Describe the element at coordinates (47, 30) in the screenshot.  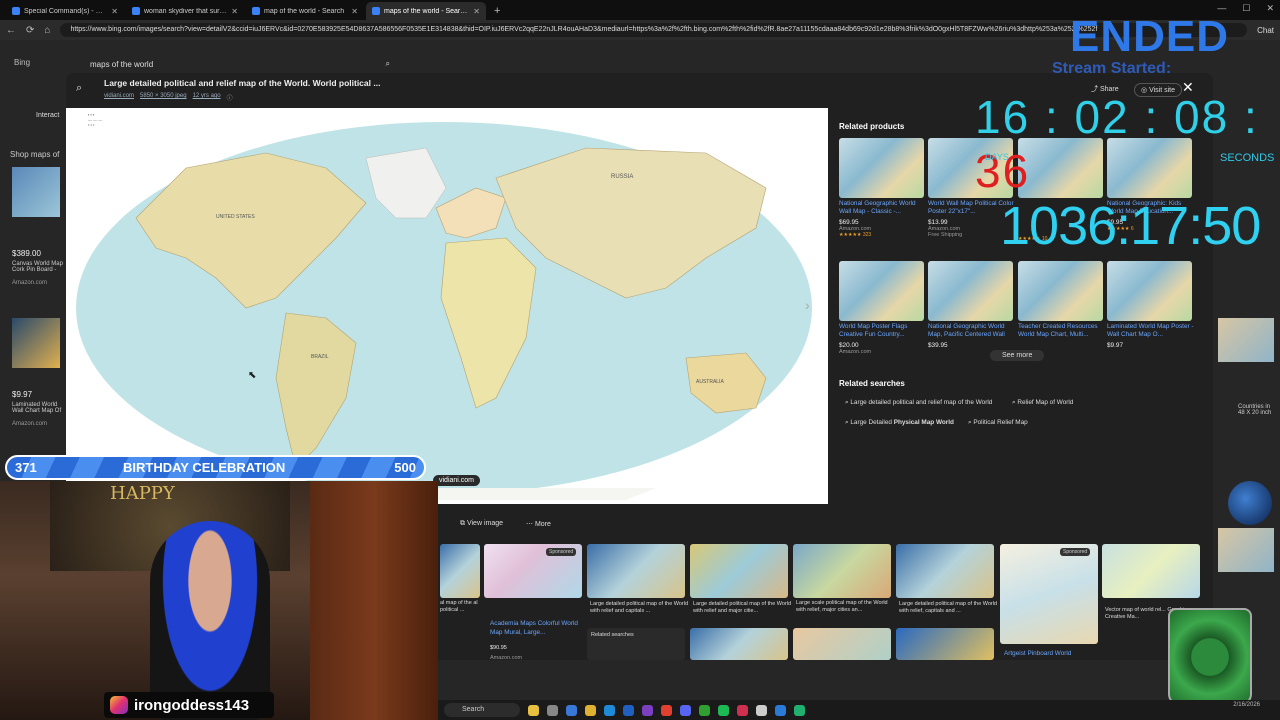
I see `home-icon: ⌂` at that location.